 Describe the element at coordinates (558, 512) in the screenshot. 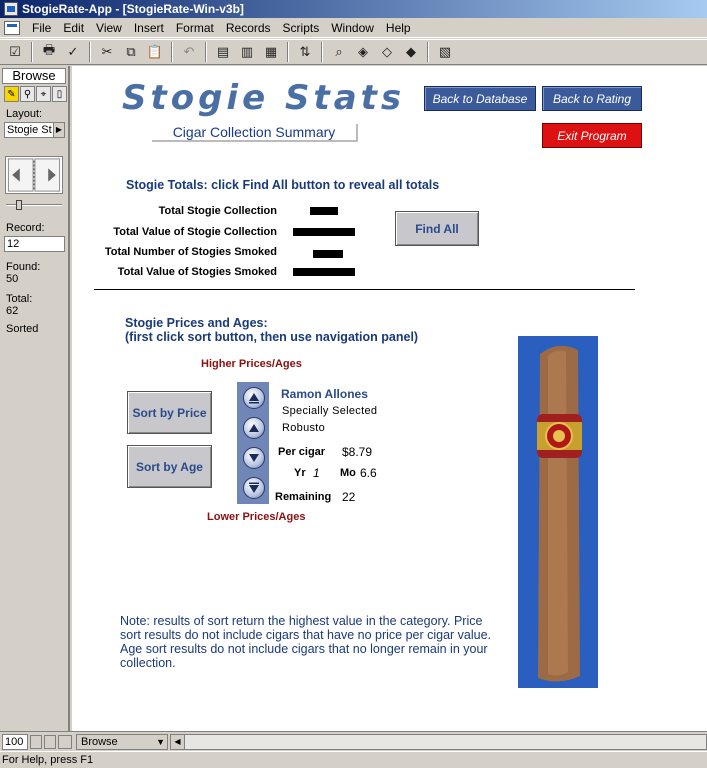

I see `cigar-image` at that location.